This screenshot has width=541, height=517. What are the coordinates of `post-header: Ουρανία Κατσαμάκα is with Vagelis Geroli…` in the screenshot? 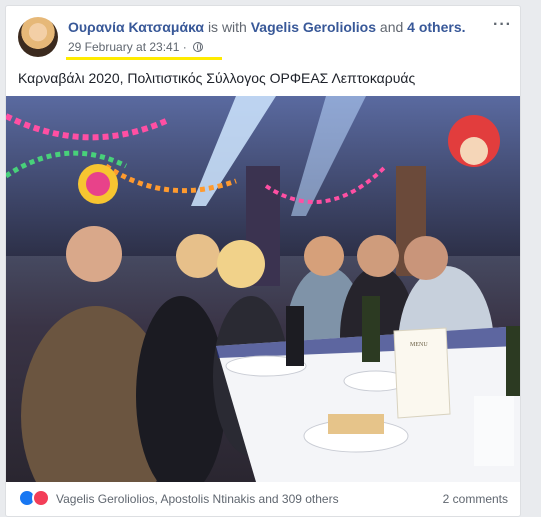 It's located at (267, 27).